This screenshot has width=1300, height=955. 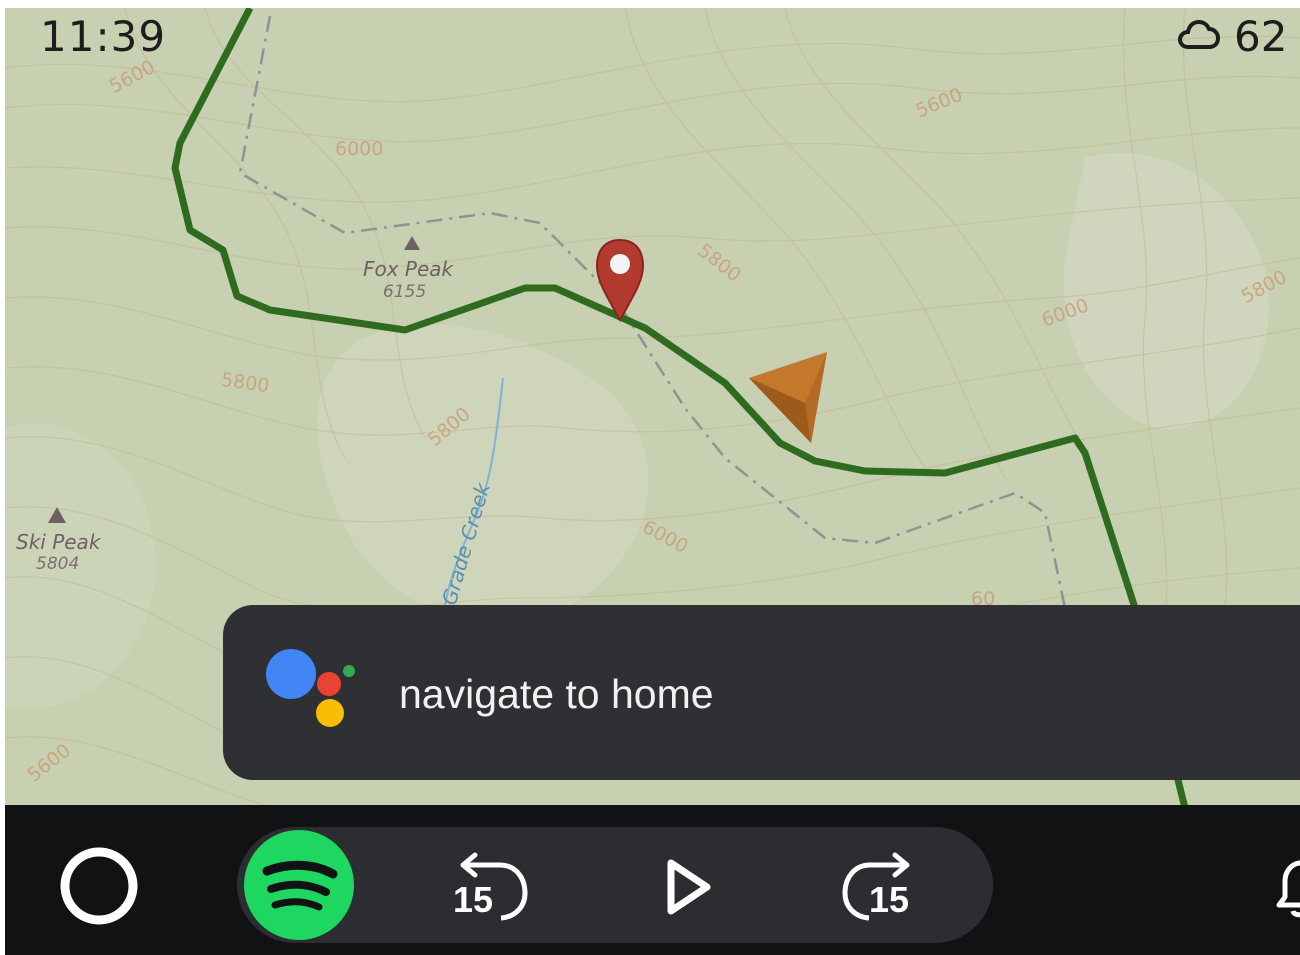 I want to click on rewind-seconds: 15, so click(x=473, y=899).